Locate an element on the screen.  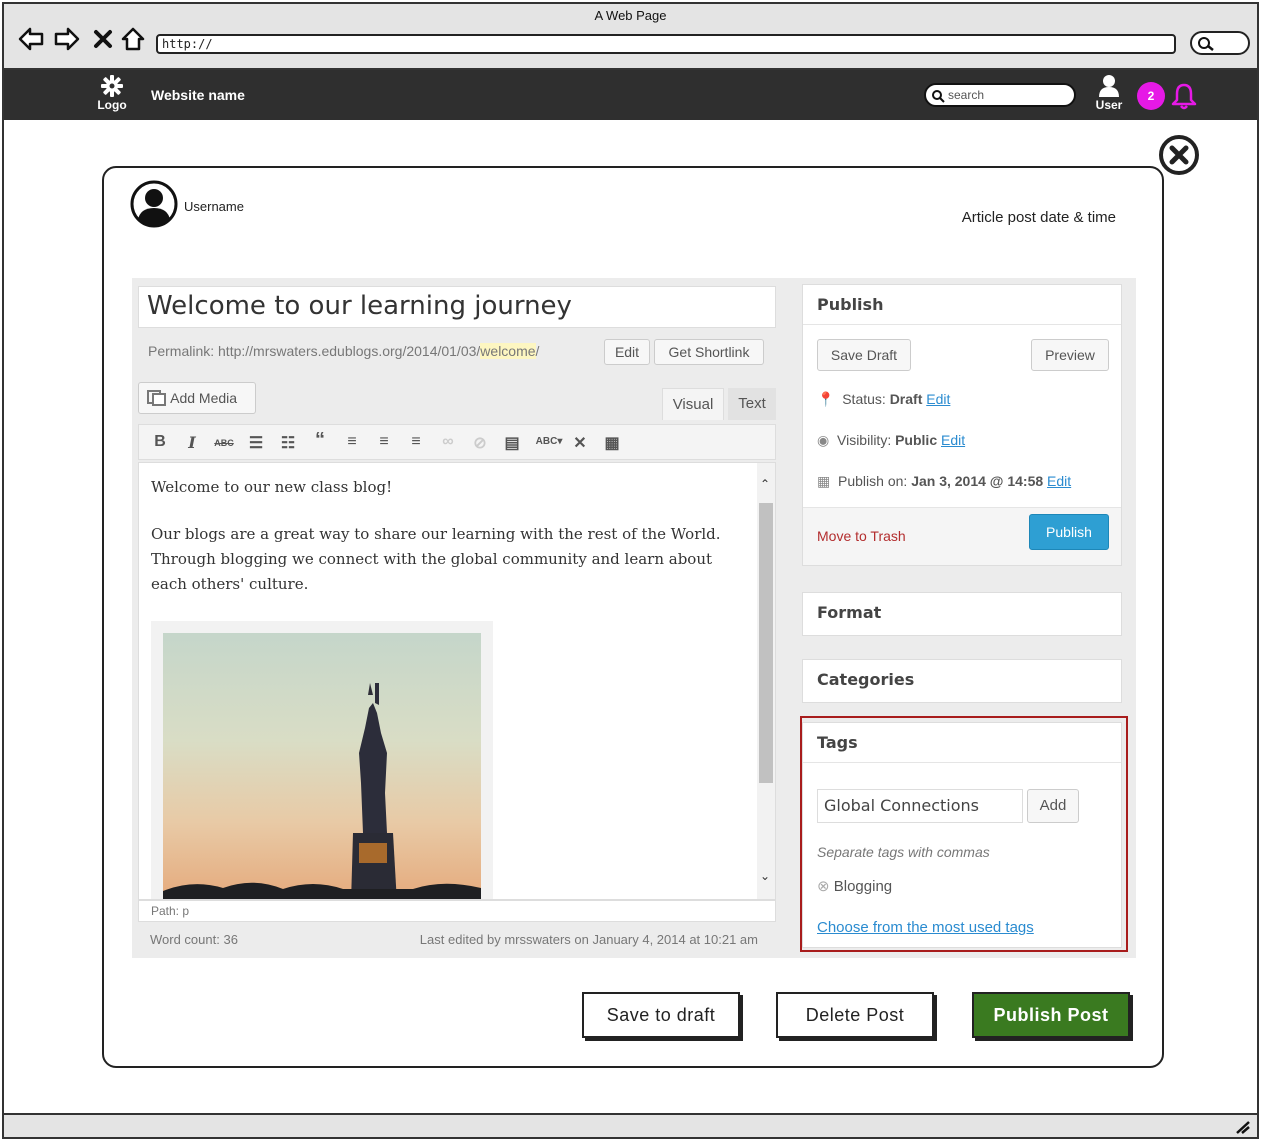
format-header: Format is located at coordinates (849, 612).